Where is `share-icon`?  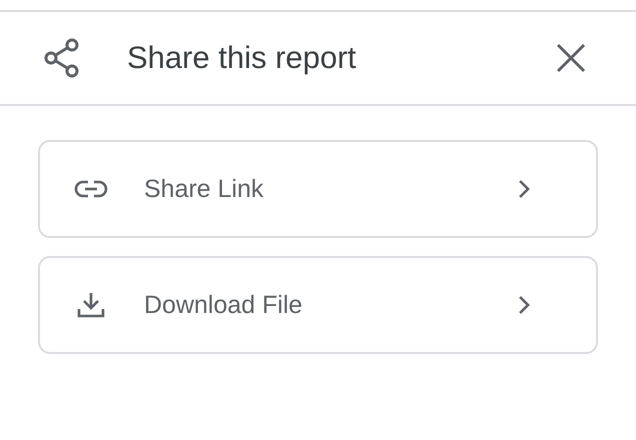 share-icon is located at coordinates (62, 58).